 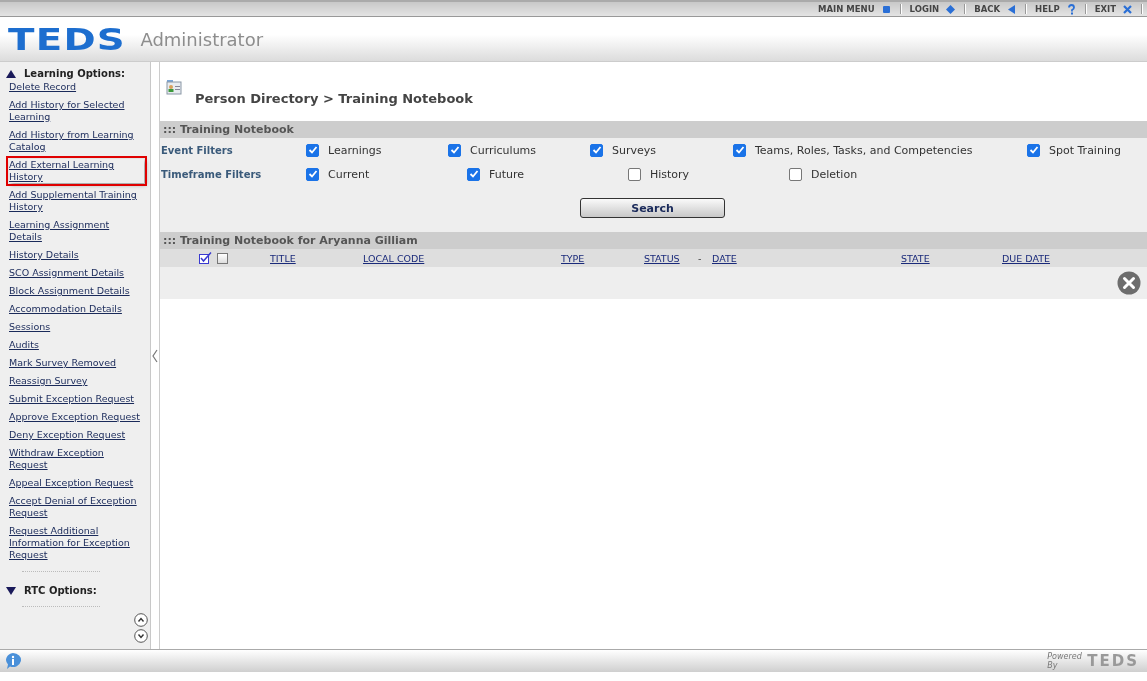 I want to click on search-button: Search, so click(x=652, y=208).